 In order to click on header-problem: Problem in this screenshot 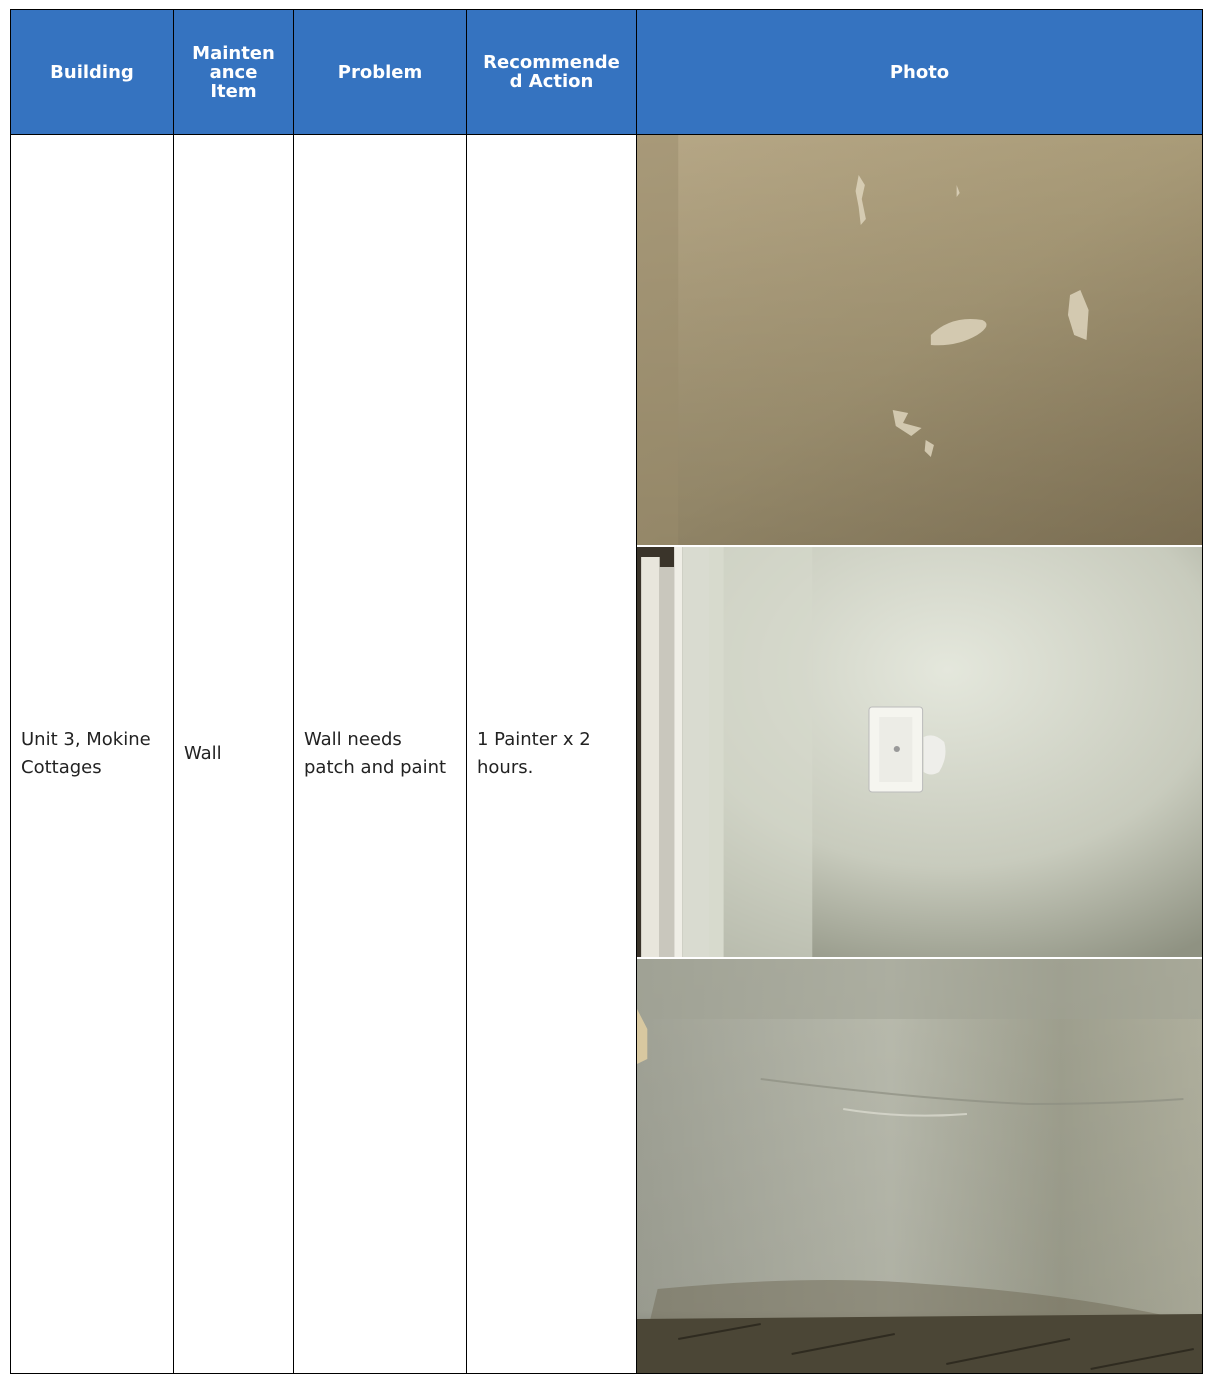, I will do `click(380, 72)`.